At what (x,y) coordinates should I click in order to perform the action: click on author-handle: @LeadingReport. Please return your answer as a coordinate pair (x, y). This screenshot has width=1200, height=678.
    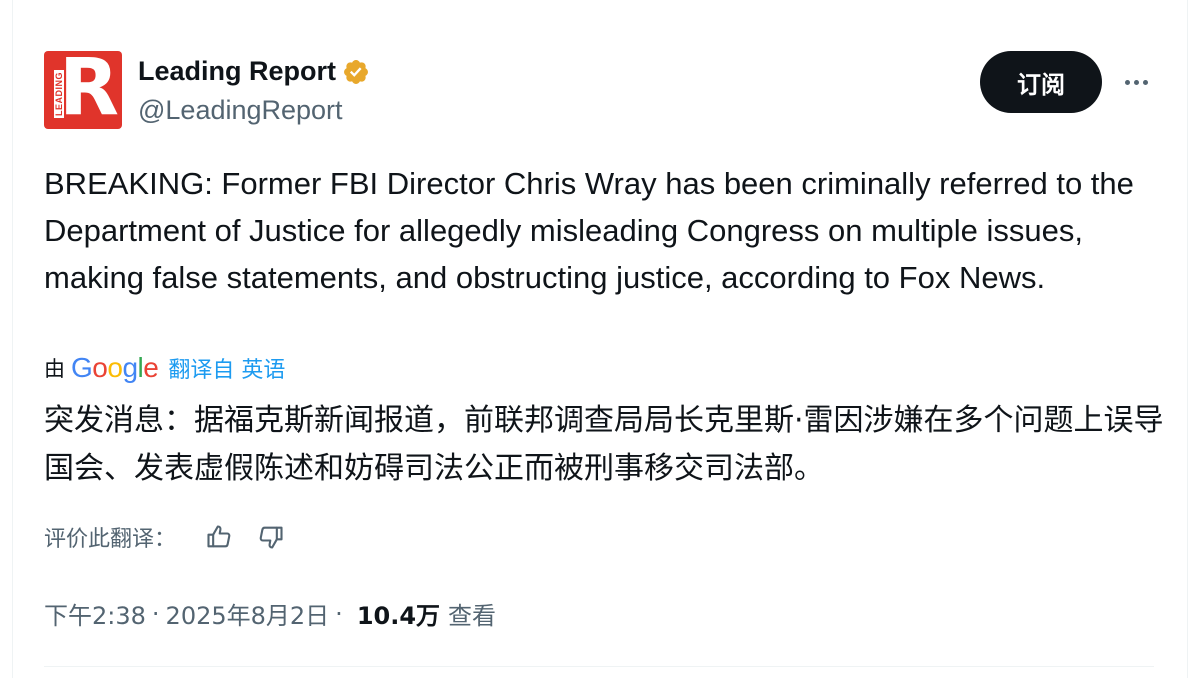
    Looking at the image, I should click on (240, 110).